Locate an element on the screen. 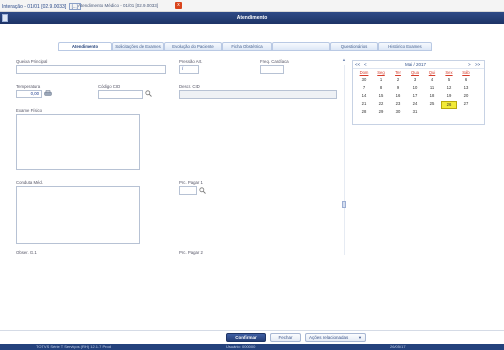  calendar-day: 24 is located at coordinates (415, 104).